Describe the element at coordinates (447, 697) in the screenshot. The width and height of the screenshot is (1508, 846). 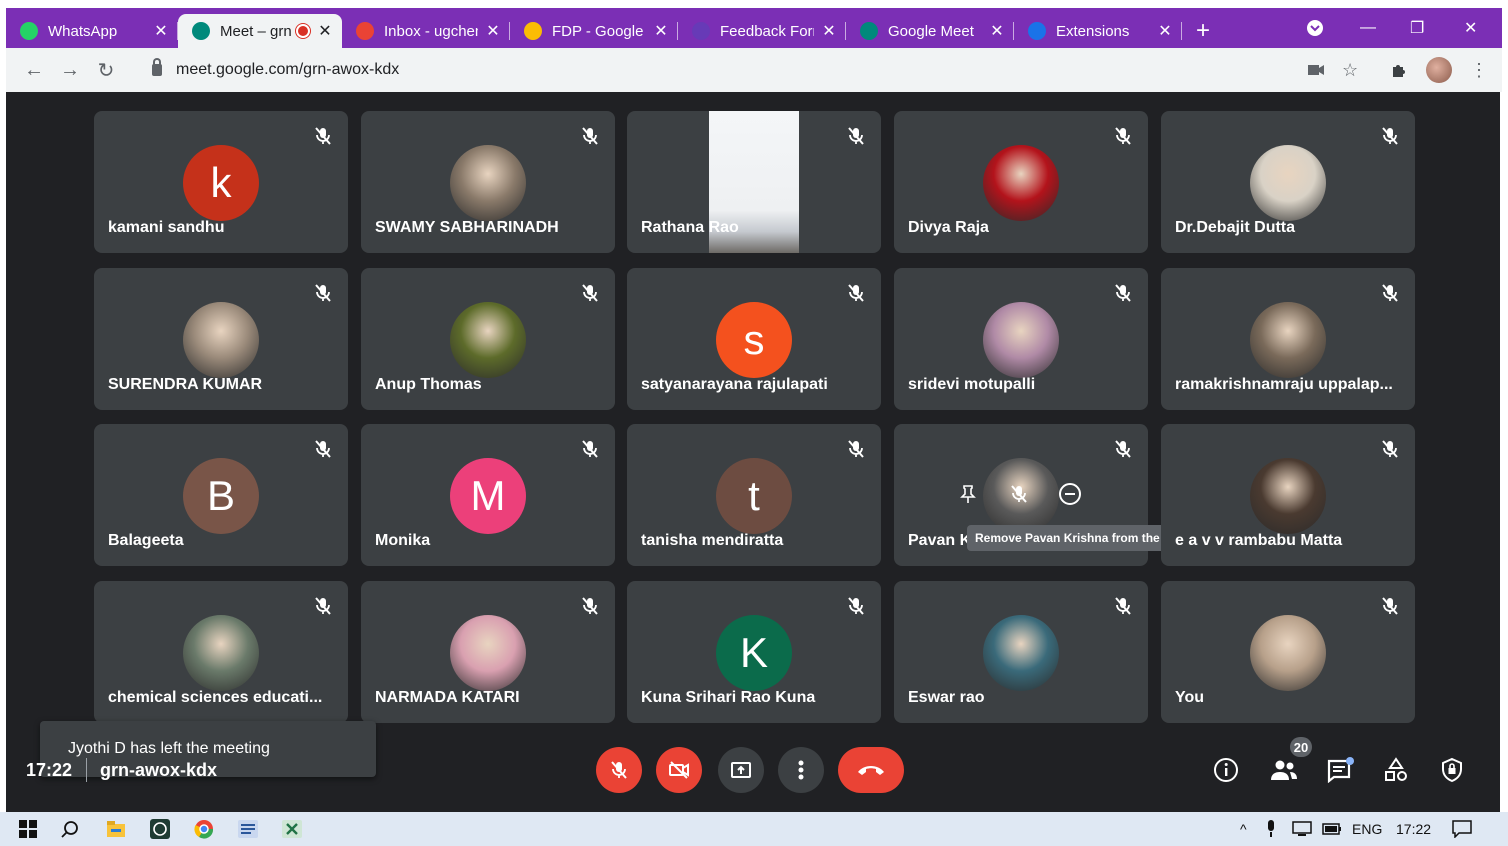
I see `participant-name: NARMADA KATARI` at that location.